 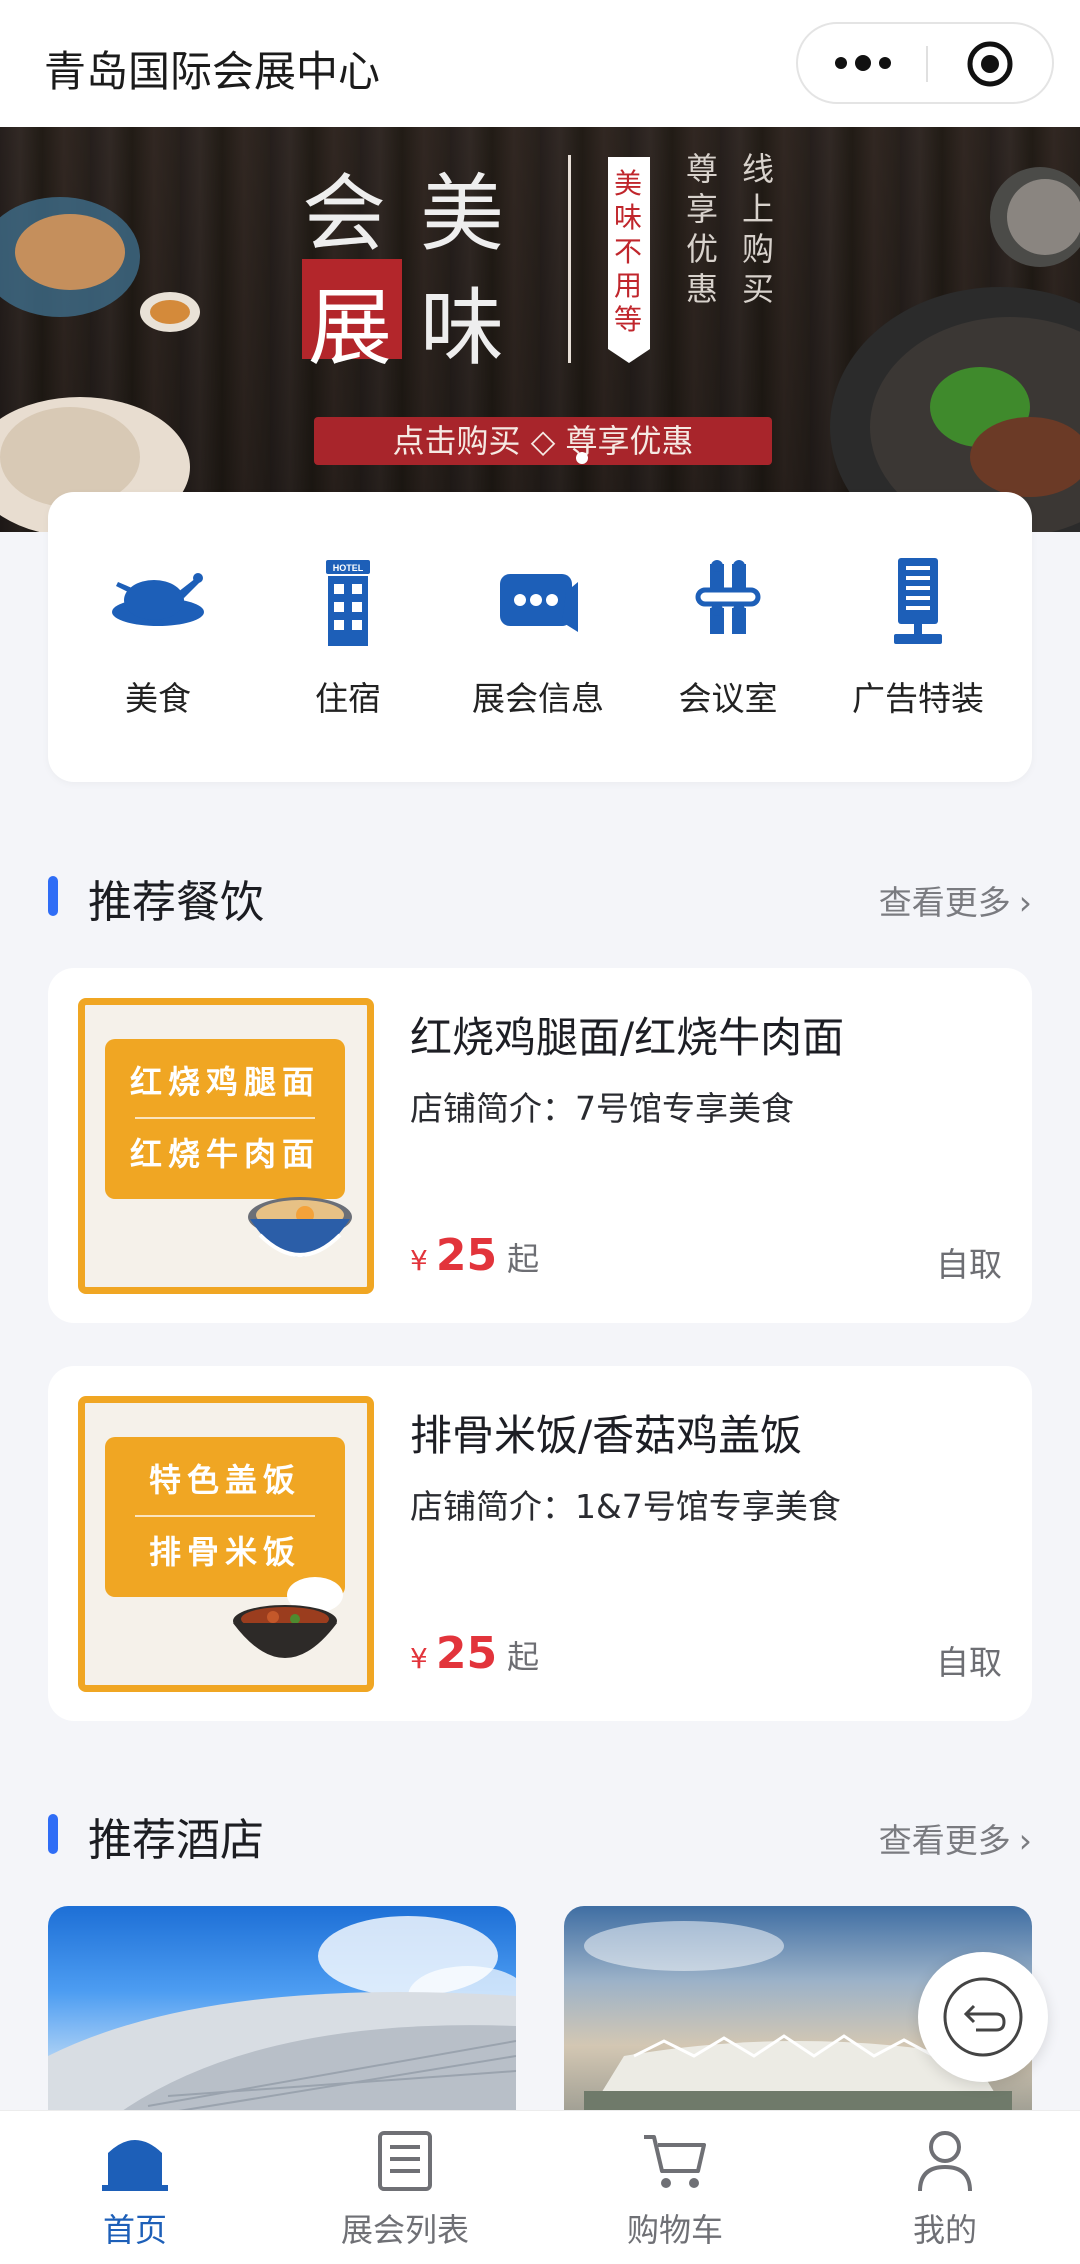 What do you see at coordinates (224, 1480) in the screenshot?
I see `thumb-line: 特色盖饭` at bounding box center [224, 1480].